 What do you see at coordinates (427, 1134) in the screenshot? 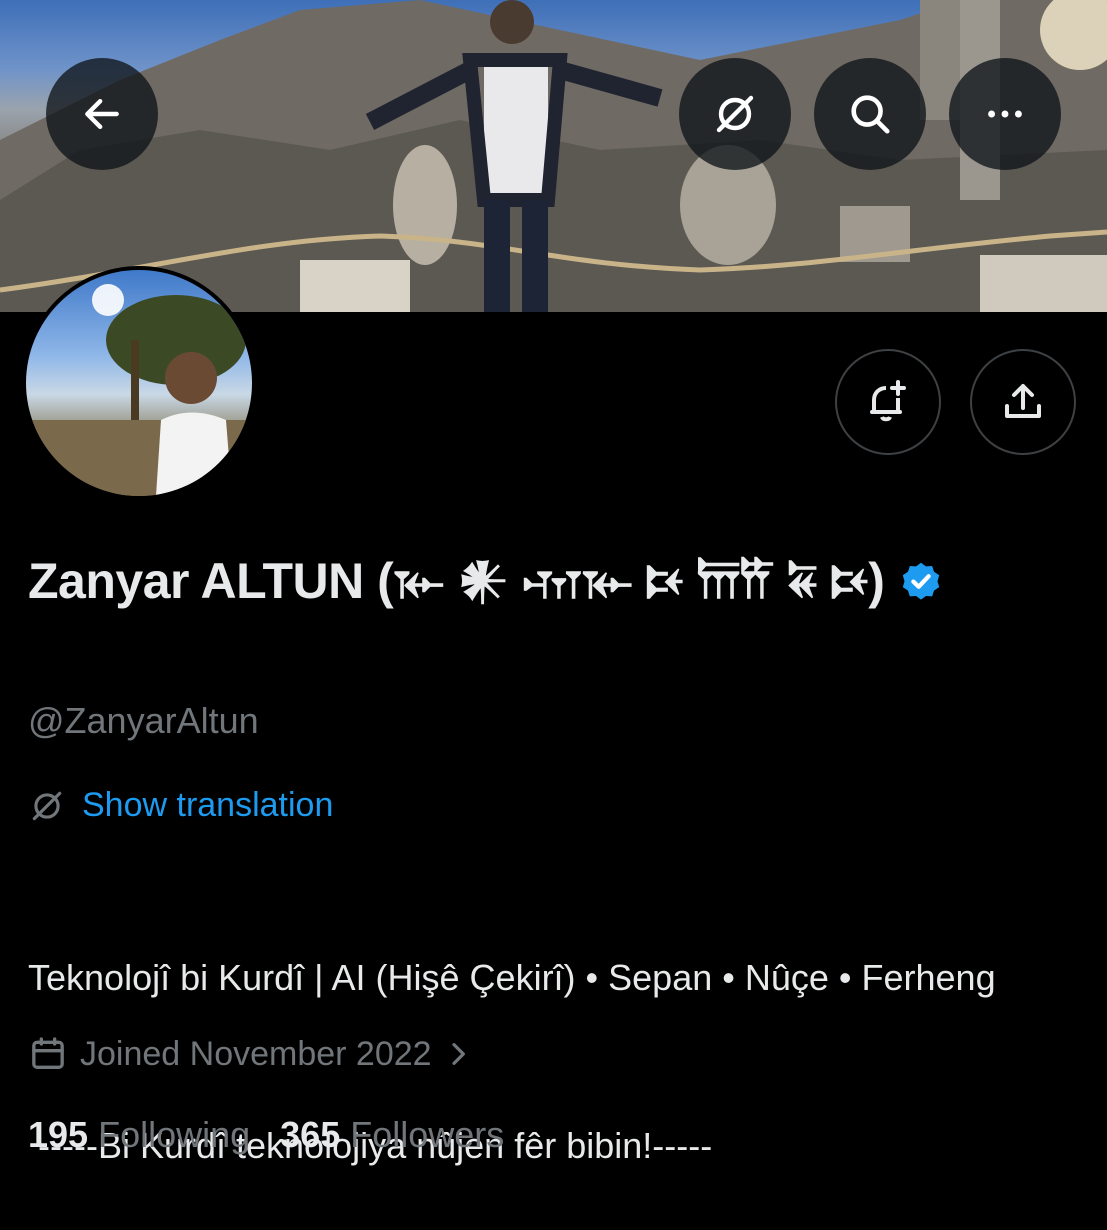
I see `followers-label: Followers` at bounding box center [427, 1134].